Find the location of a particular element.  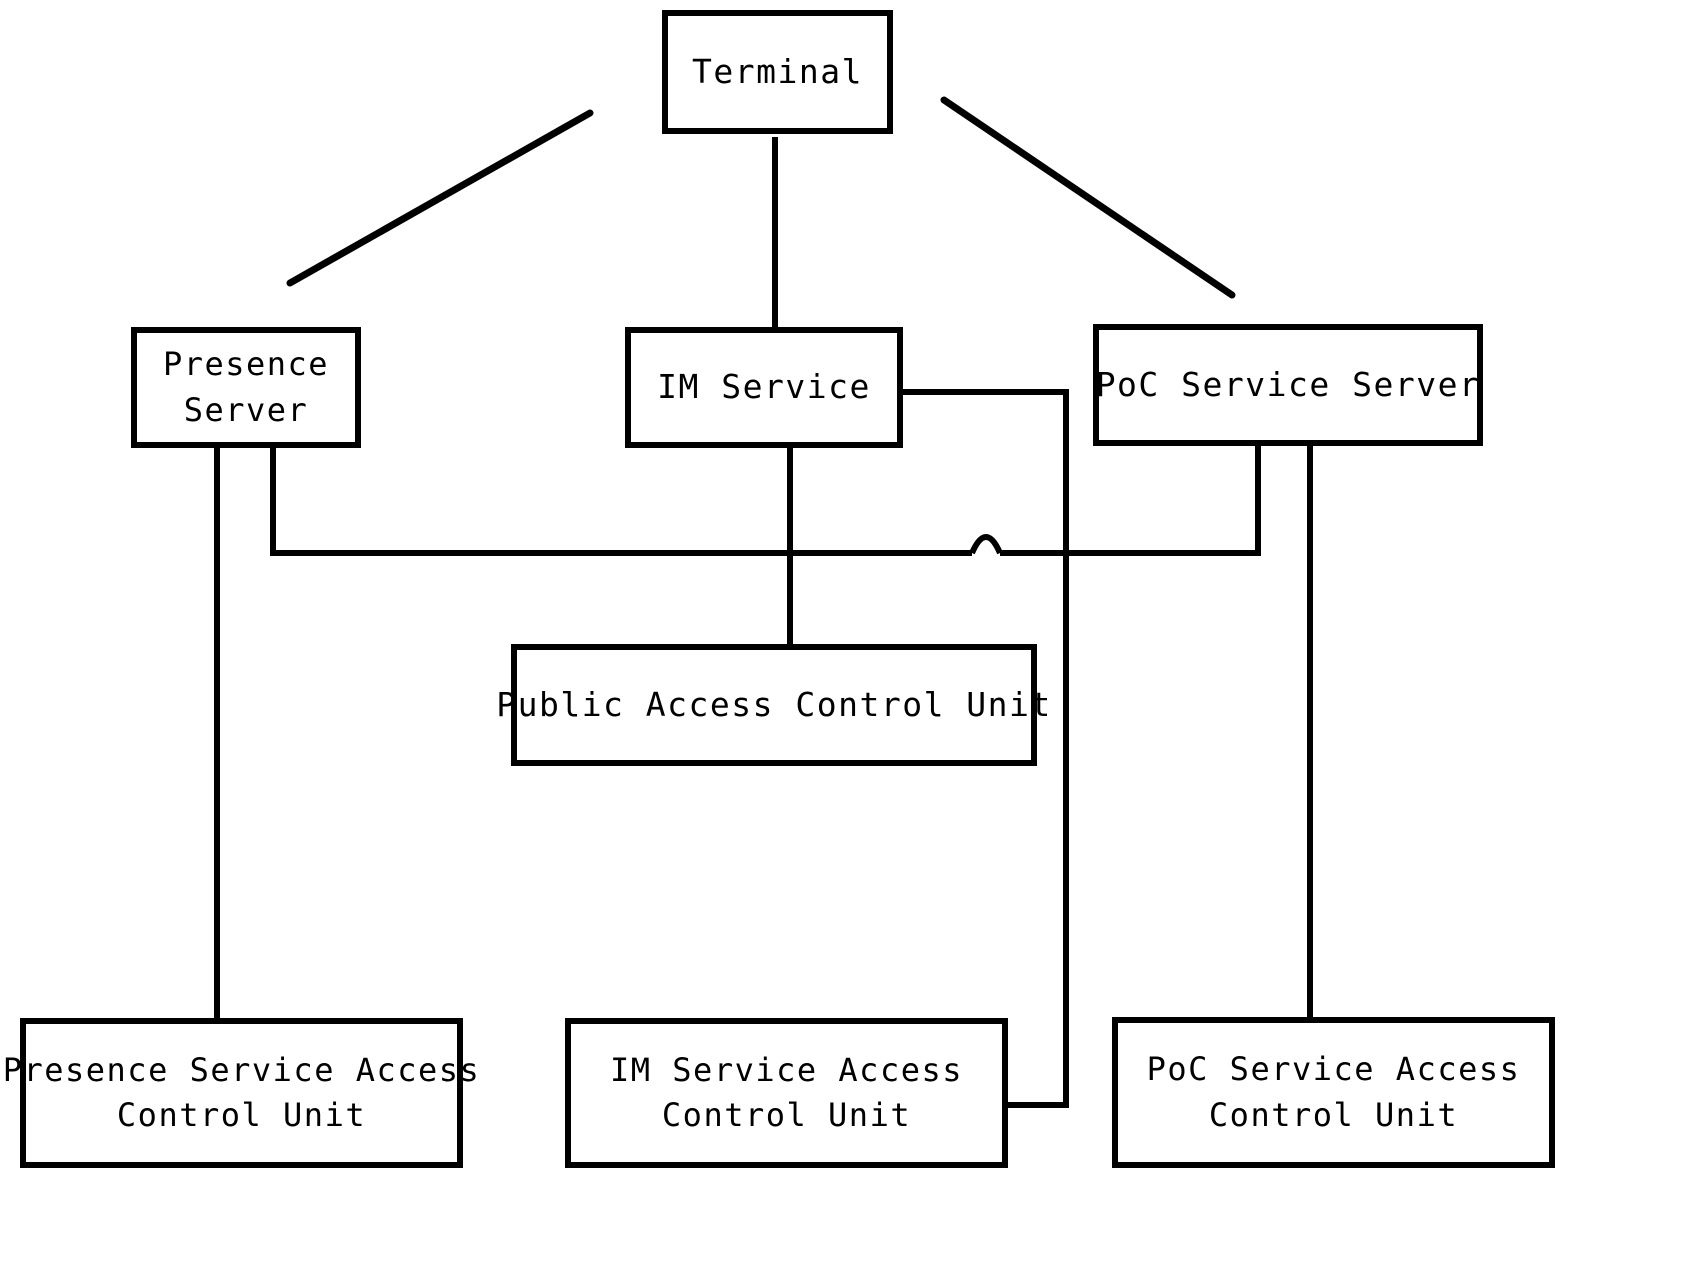

node-box-poc-service-server is located at coordinates (1288, 385).